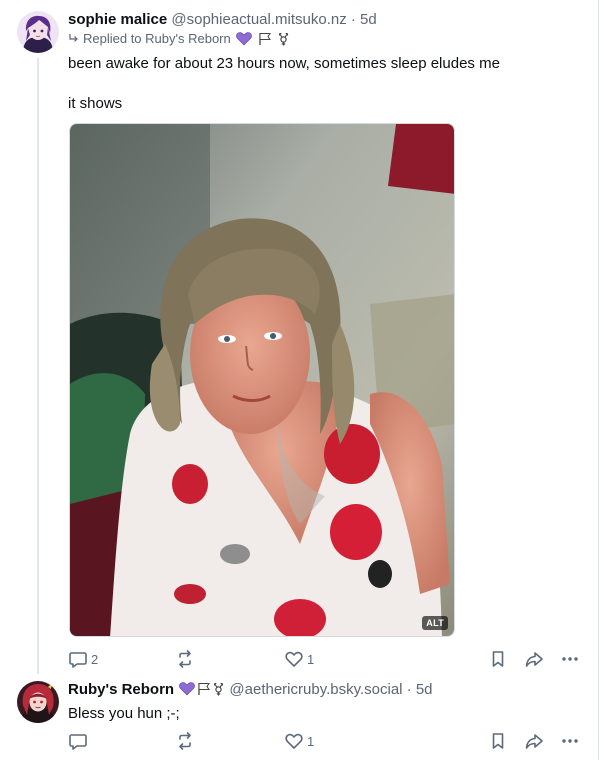  I want to click on avatar-sophie, so click(38, 32).